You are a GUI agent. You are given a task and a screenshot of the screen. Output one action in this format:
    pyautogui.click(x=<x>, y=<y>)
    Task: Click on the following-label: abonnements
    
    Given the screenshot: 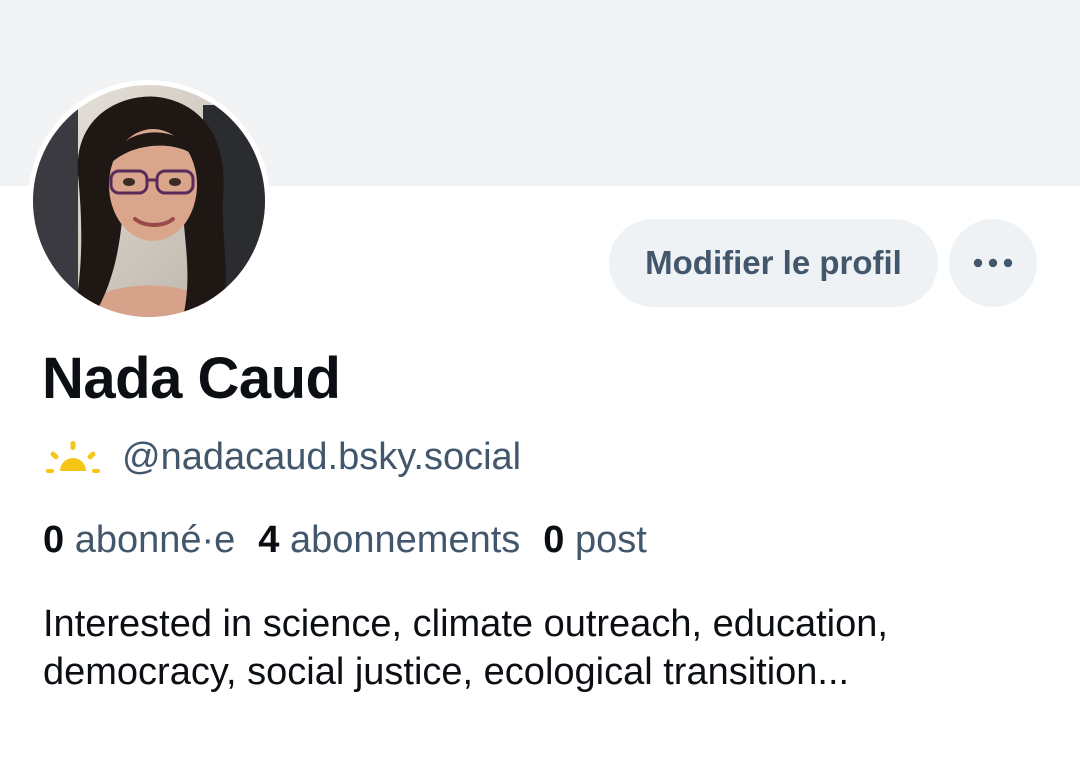 What is the action you would take?
    pyautogui.click(x=405, y=539)
    